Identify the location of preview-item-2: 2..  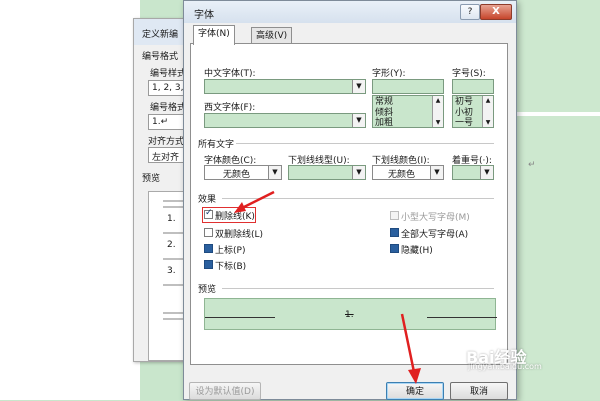
(171, 245).